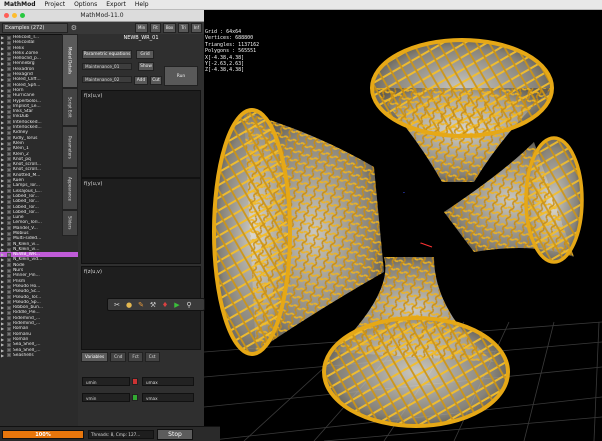  What do you see at coordinates (155, 28) in the screenshot?
I see `fit-button: Fit` at bounding box center [155, 28].